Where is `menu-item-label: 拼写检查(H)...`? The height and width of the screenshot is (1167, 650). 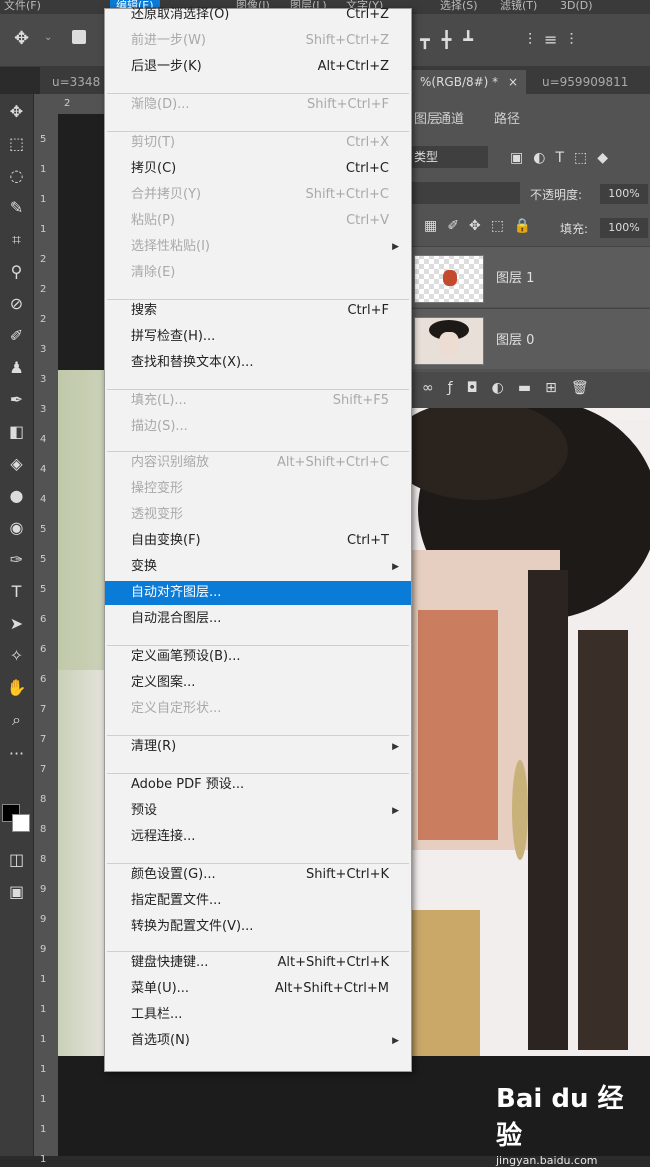 menu-item-label: 拼写检查(H)... is located at coordinates (173, 336).